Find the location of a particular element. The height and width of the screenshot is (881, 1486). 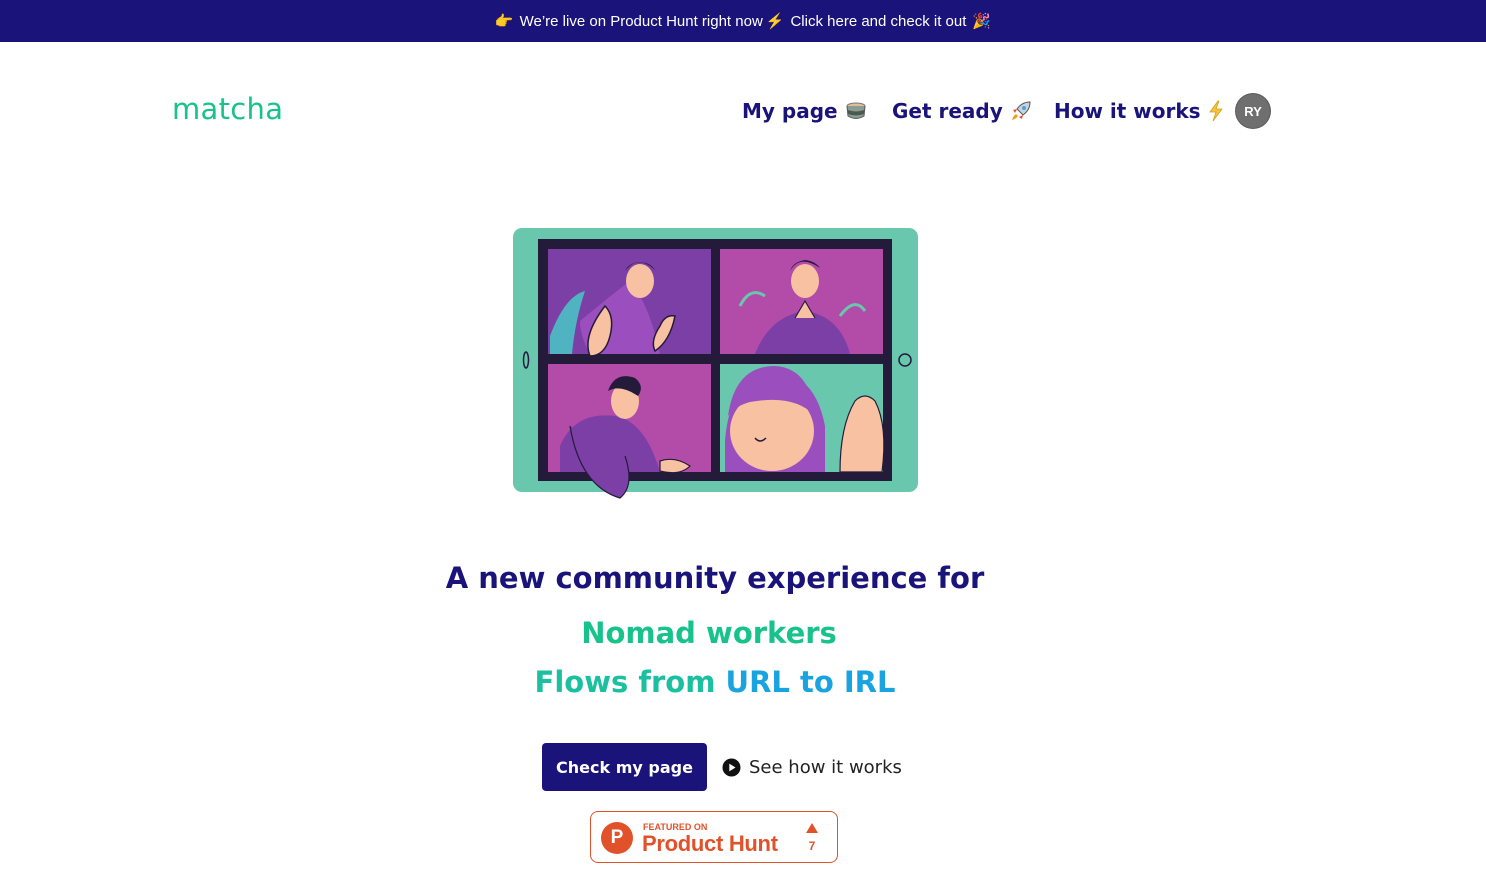

see-how-it-works-link: See how it works is located at coordinates (812, 767).